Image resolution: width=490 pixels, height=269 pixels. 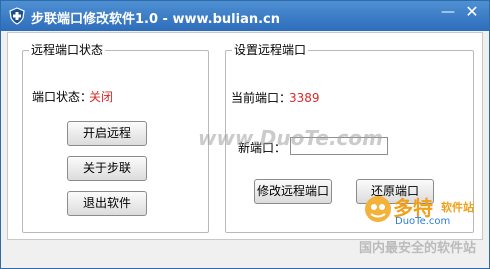 What do you see at coordinates (423, 221) in the screenshot?
I see `watermark-url: DuoTe.com` at bounding box center [423, 221].